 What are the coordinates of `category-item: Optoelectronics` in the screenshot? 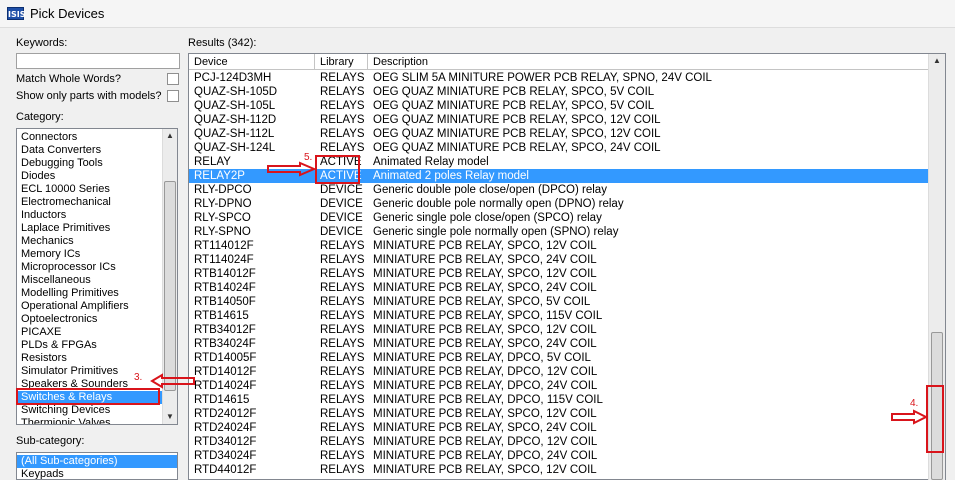 It's located at (97, 319).